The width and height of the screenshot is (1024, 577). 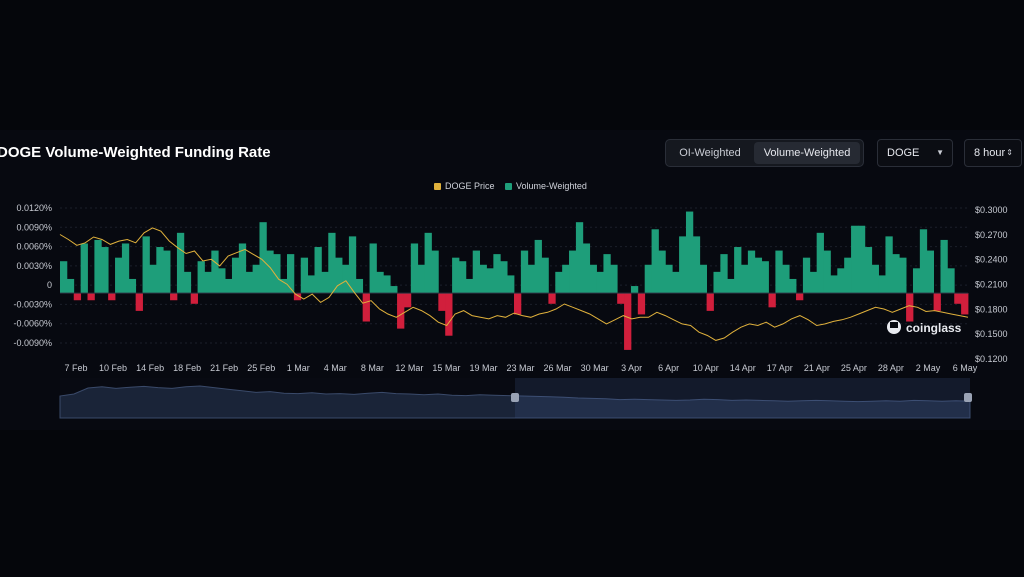 What do you see at coordinates (32, 324) in the screenshot?
I see `y-left-tick-label: -0.0060%` at bounding box center [32, 324].